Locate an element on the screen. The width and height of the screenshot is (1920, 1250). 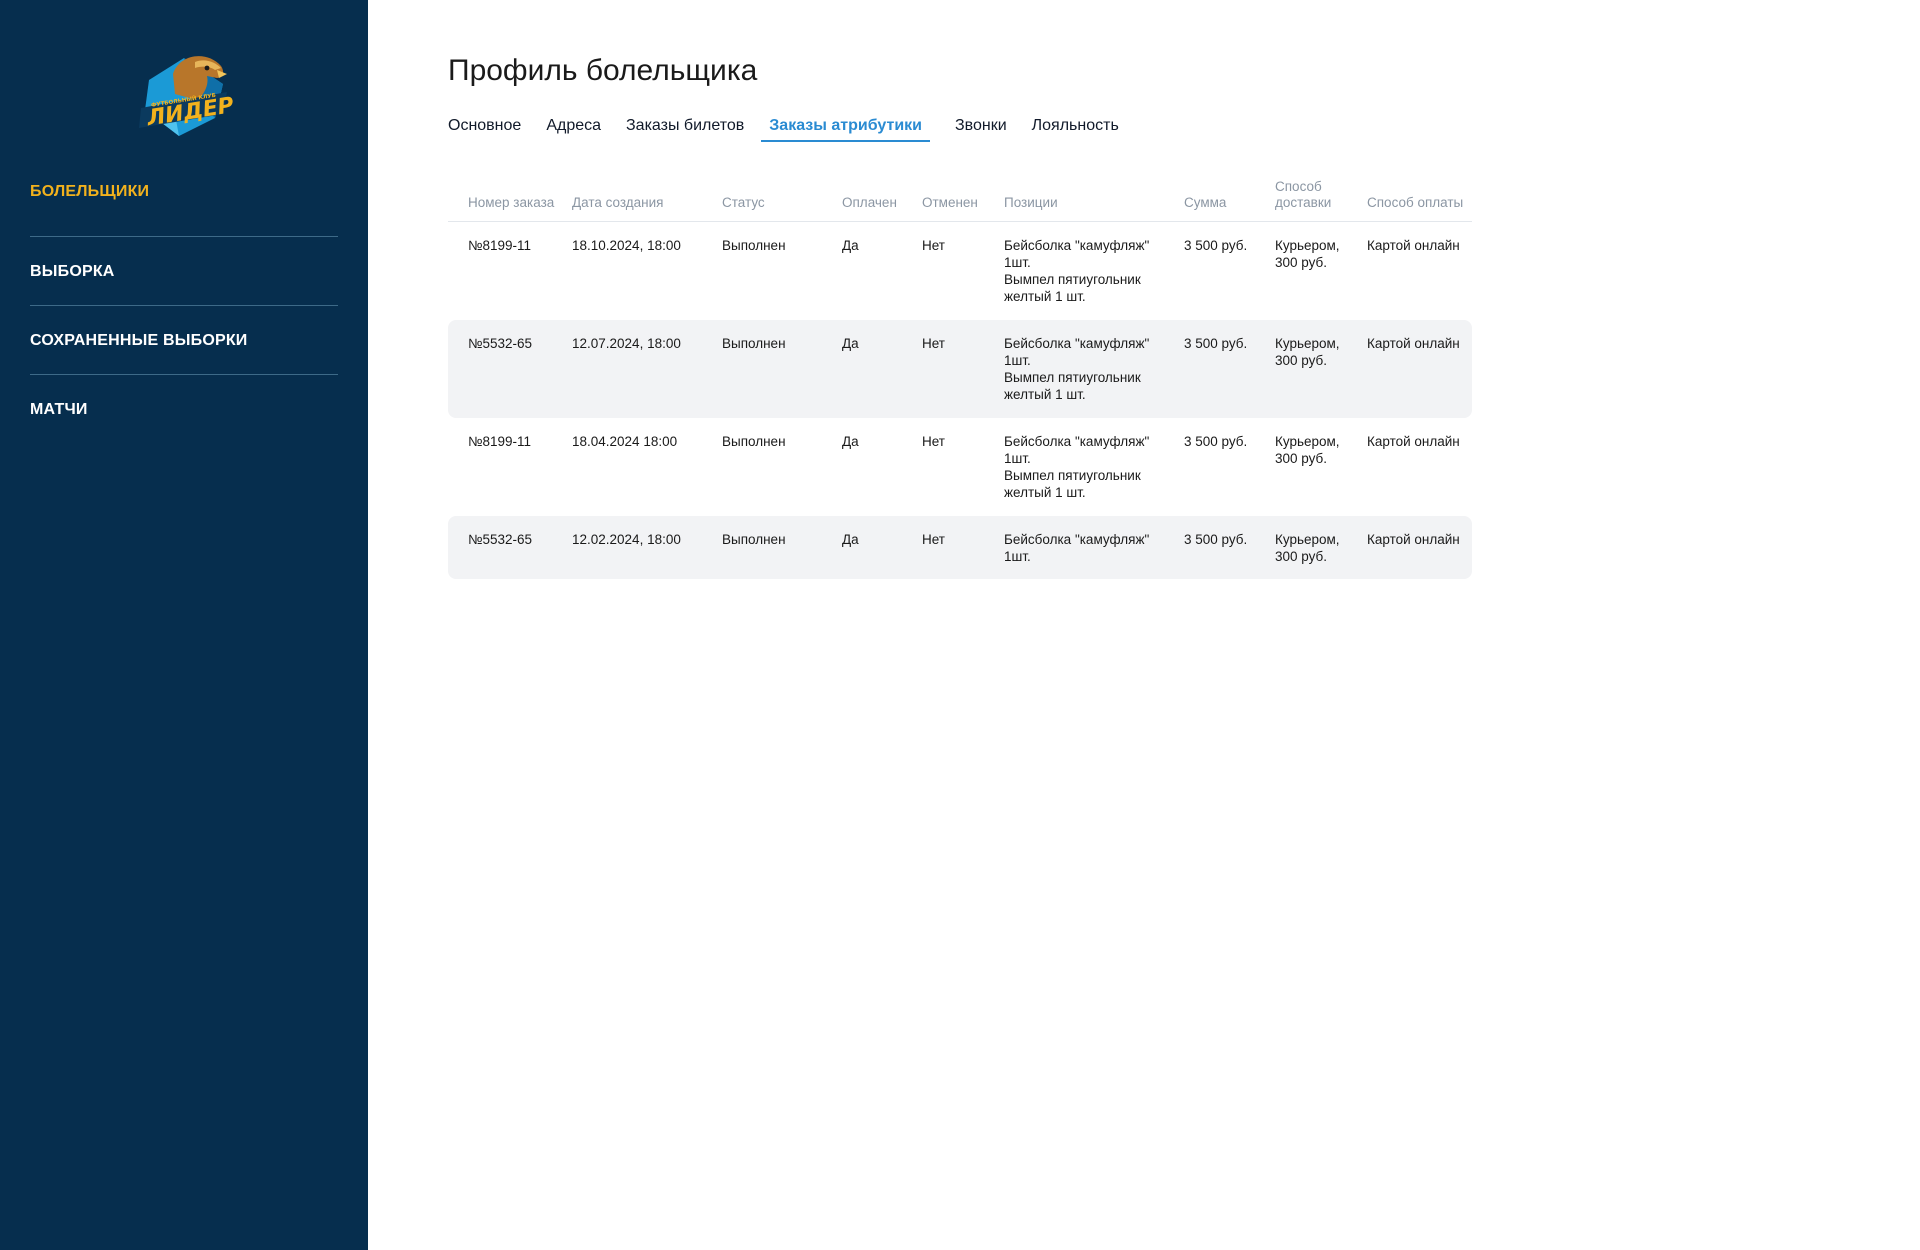
club-logo: ЛИДЕР ФУТБОЛЬНЫЙ КЛУБ is located at coordinates (184, 92).